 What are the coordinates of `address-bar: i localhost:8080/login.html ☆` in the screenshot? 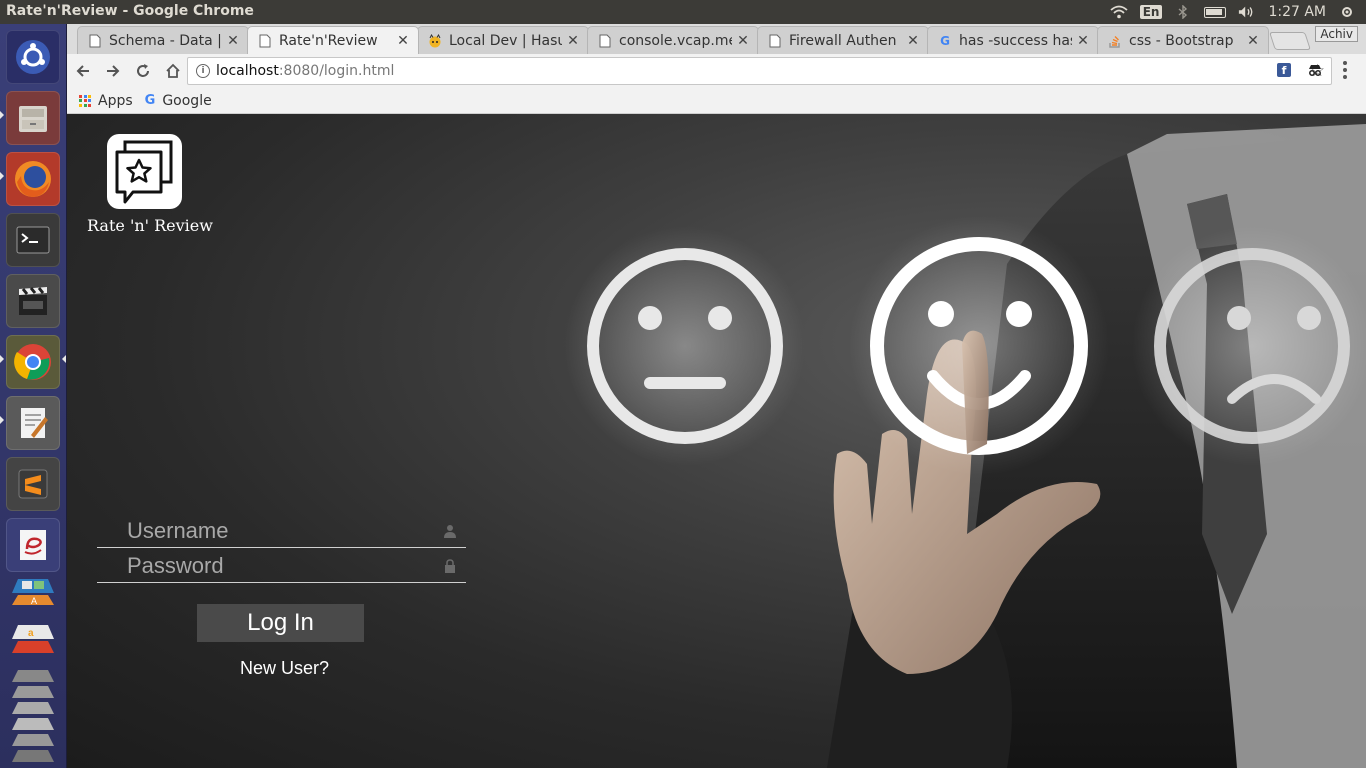 It's located at (759, 71).